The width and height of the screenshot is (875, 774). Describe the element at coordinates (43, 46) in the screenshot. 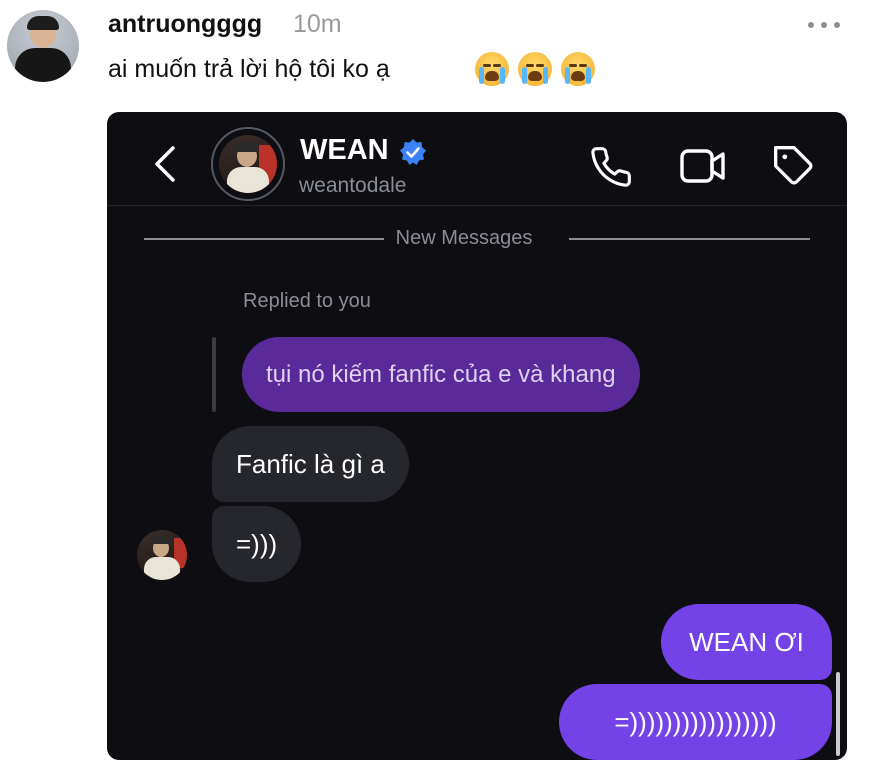

I see `user-avatar` at that location.